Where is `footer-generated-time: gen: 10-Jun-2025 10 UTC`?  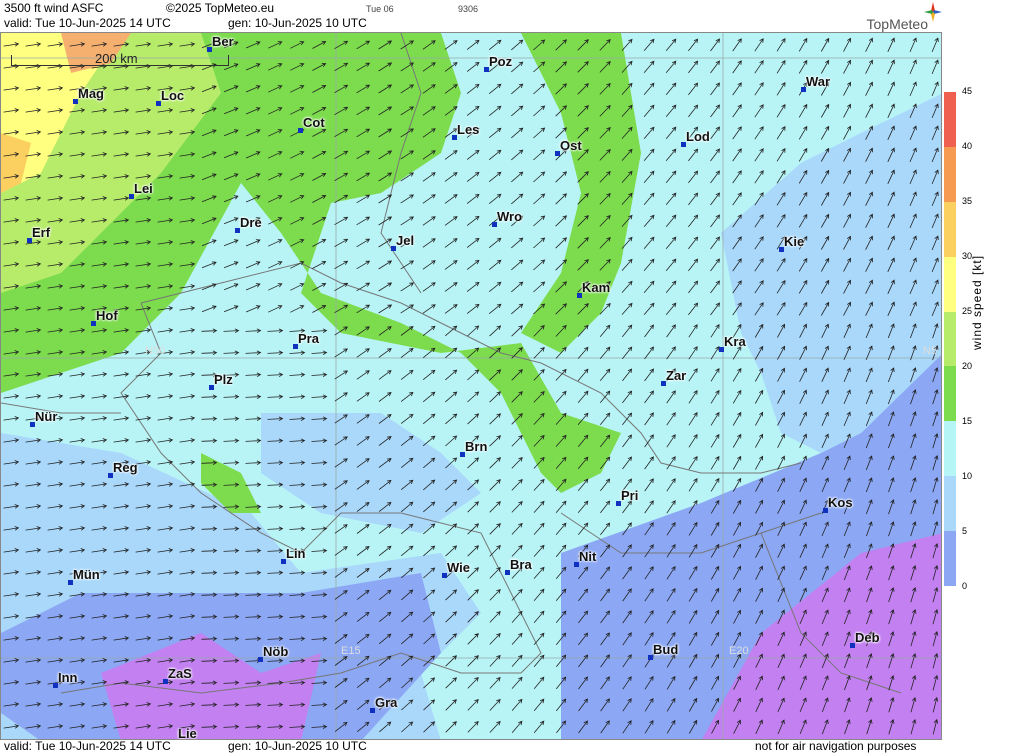
footer-generated-time: gen: 10-Jun-2025 10 UTC is located at coordinates (297, 746).